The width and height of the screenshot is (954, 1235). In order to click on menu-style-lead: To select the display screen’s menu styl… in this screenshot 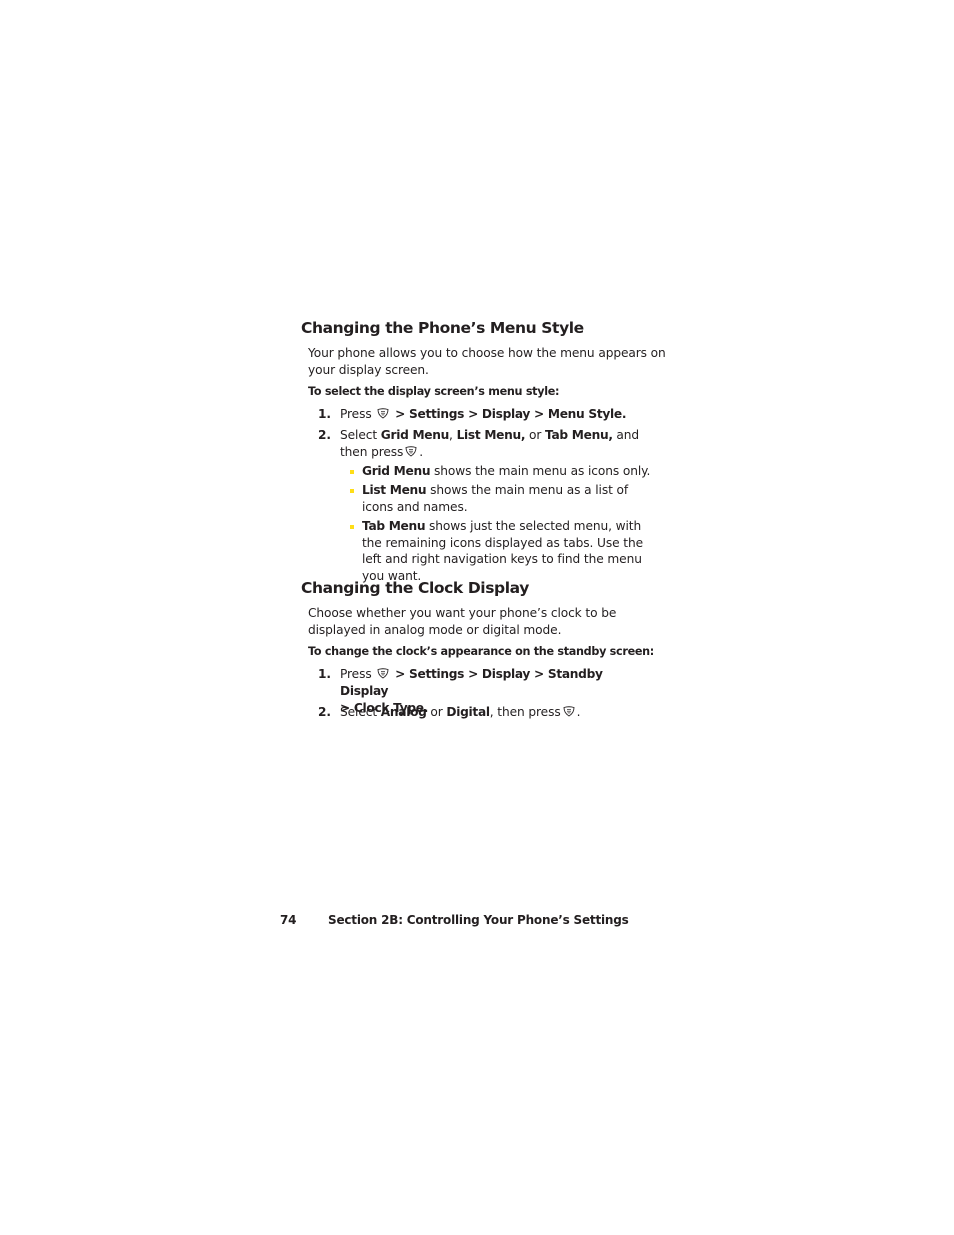, I will do `click(434, 391)`.